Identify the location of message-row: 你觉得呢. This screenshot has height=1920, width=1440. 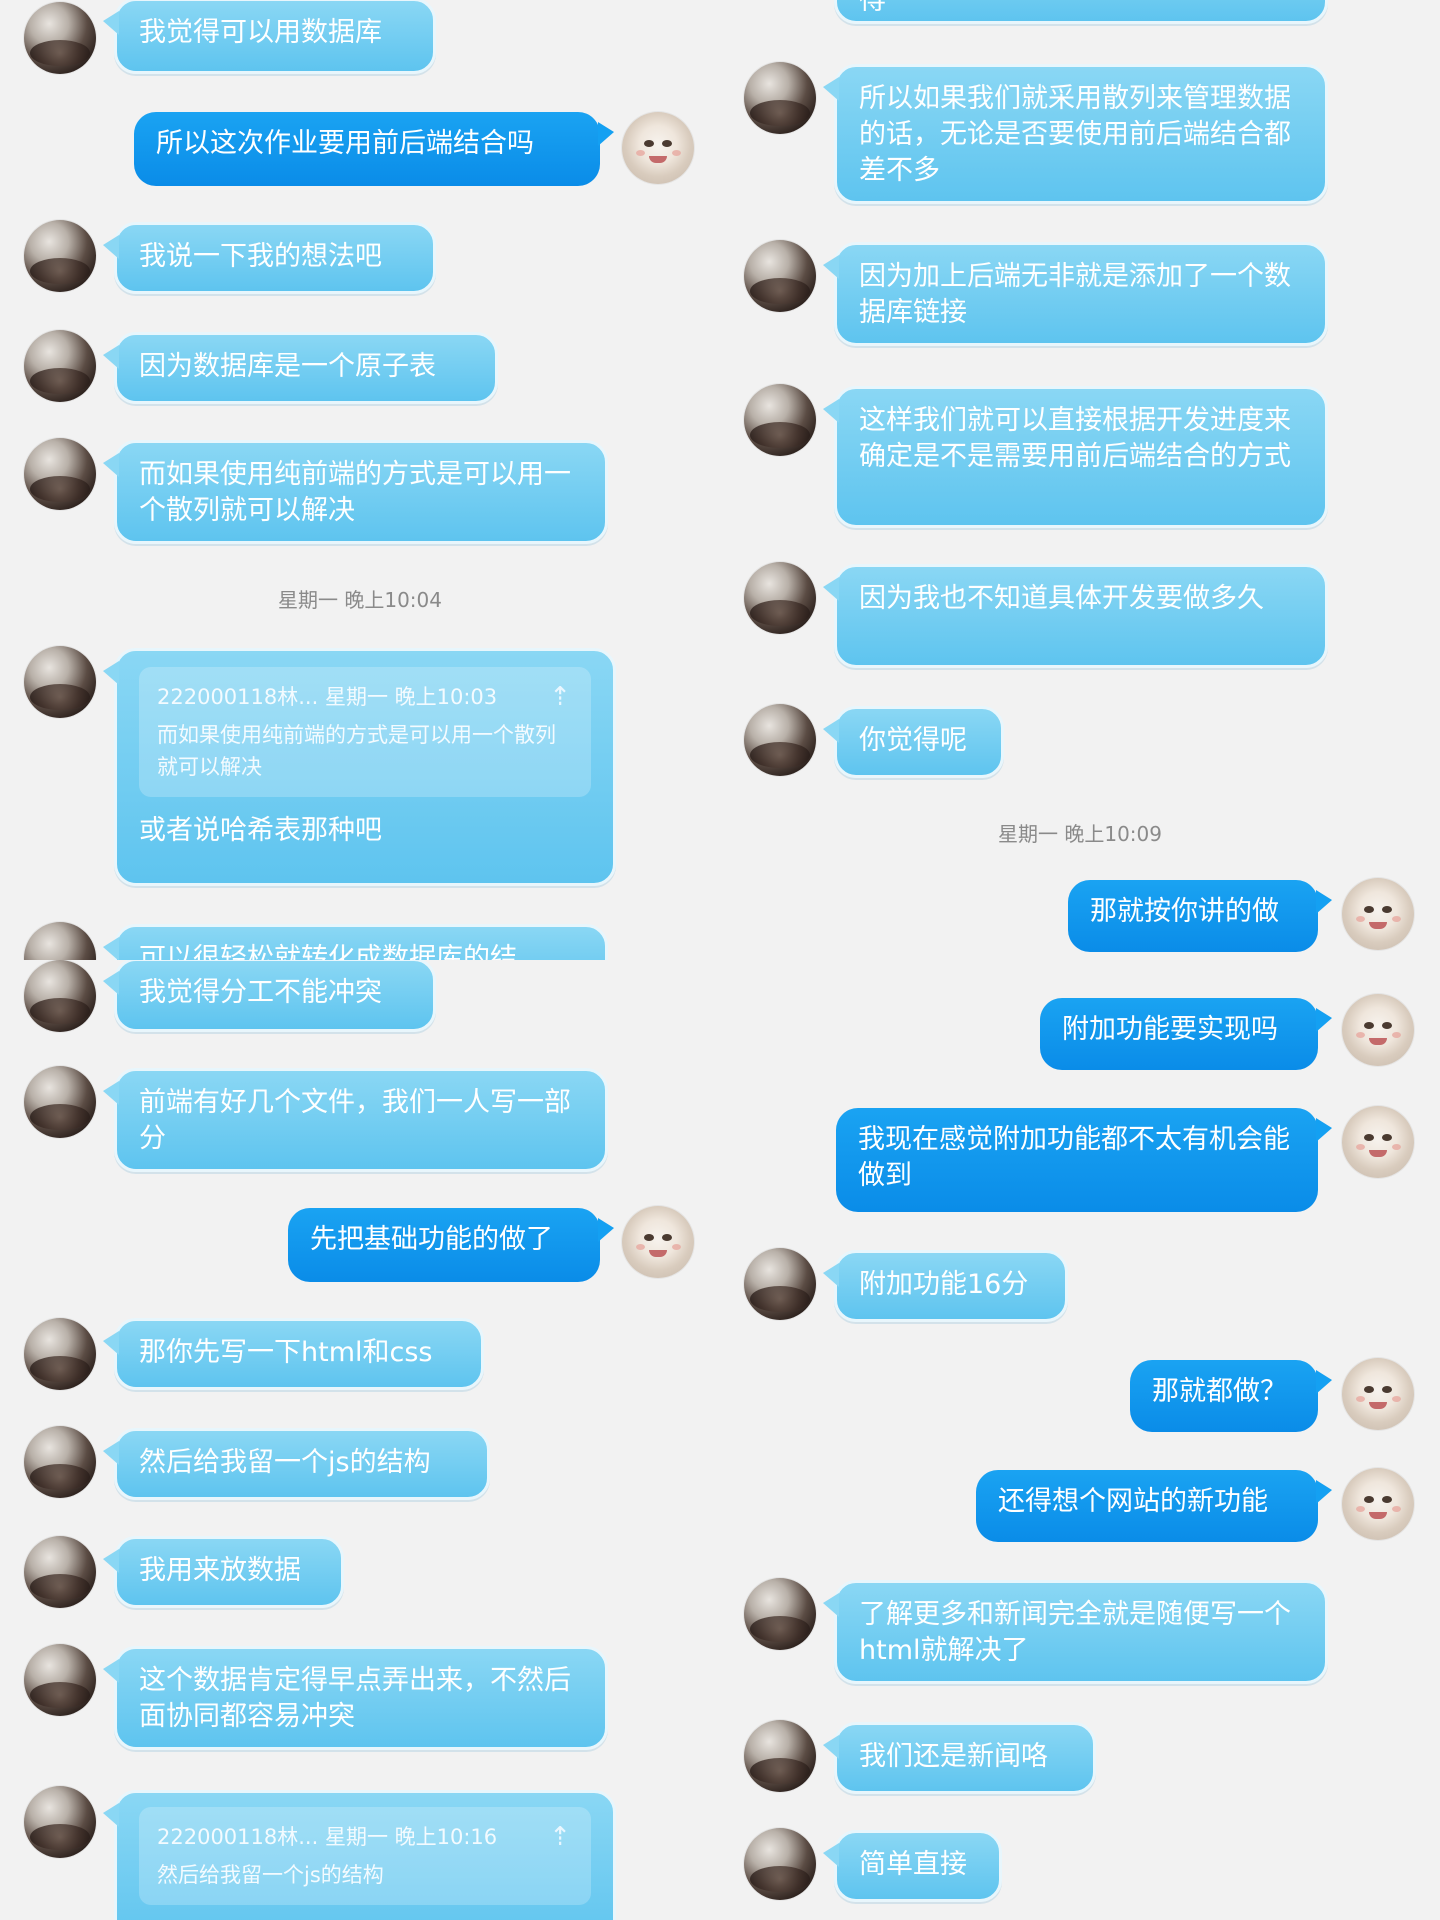
(1080, 744).